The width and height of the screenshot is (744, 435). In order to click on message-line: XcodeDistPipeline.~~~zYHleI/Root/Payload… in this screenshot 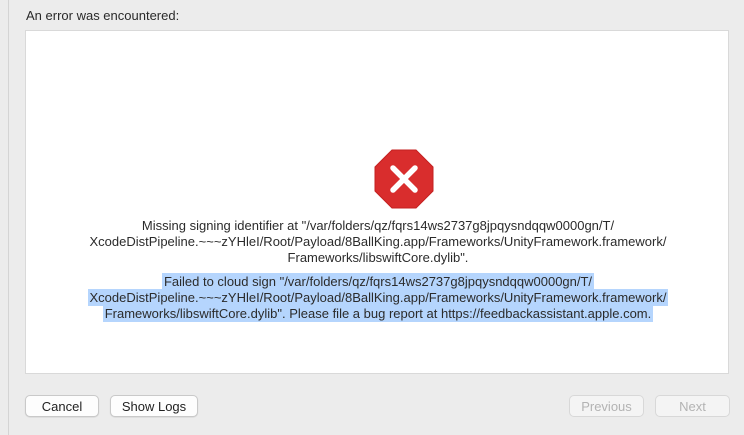, I will do `click(378, 241)`.